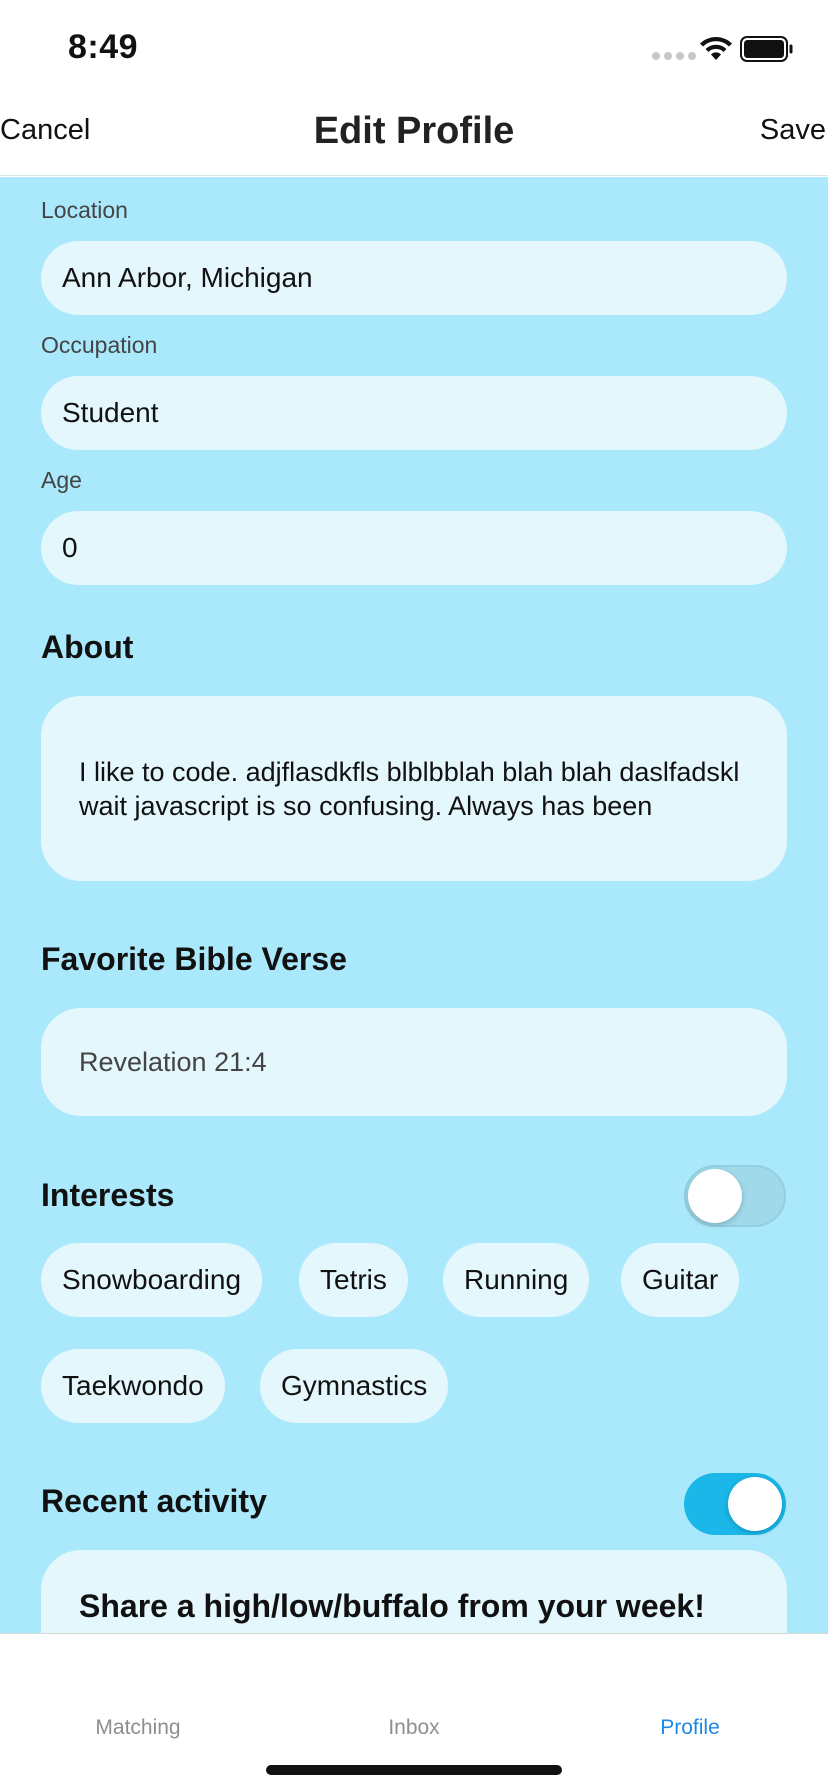 The width and height of the screenshot is (828, 1792). Describe the element at coordinates (84, 210) in the screenshot. I see `location-label: Location` at that location.